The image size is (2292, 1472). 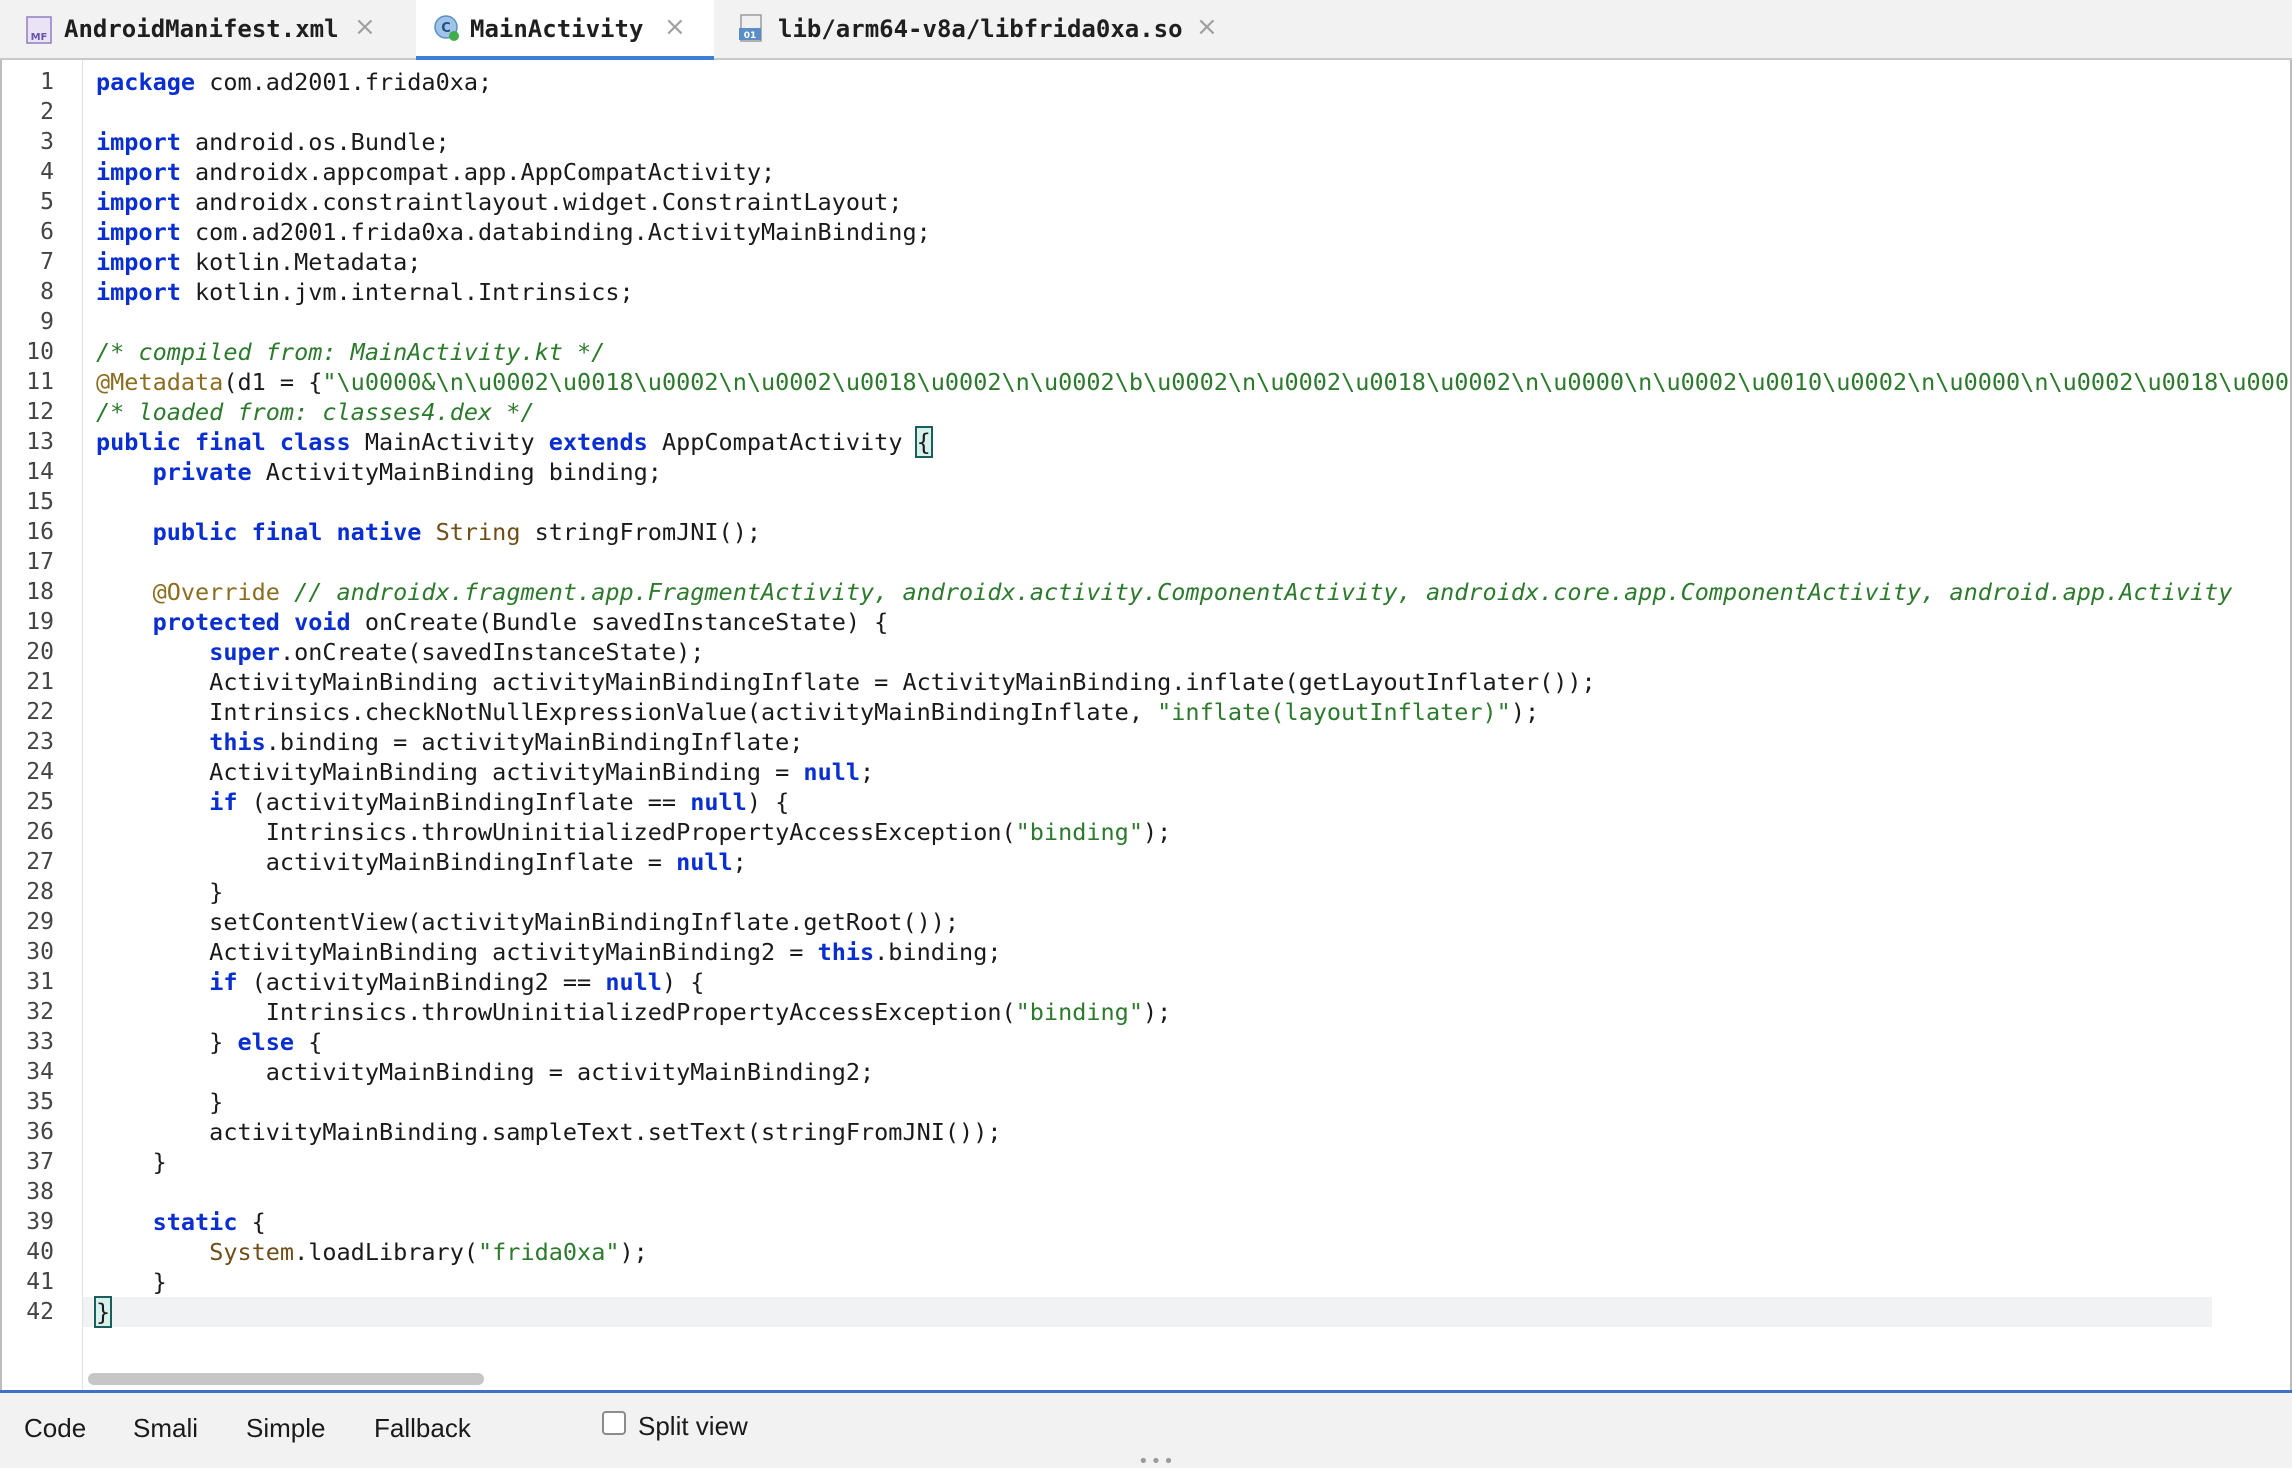 I want to click on code-line: activityMainBindingInflate = null;, so click(x=421, y=862).